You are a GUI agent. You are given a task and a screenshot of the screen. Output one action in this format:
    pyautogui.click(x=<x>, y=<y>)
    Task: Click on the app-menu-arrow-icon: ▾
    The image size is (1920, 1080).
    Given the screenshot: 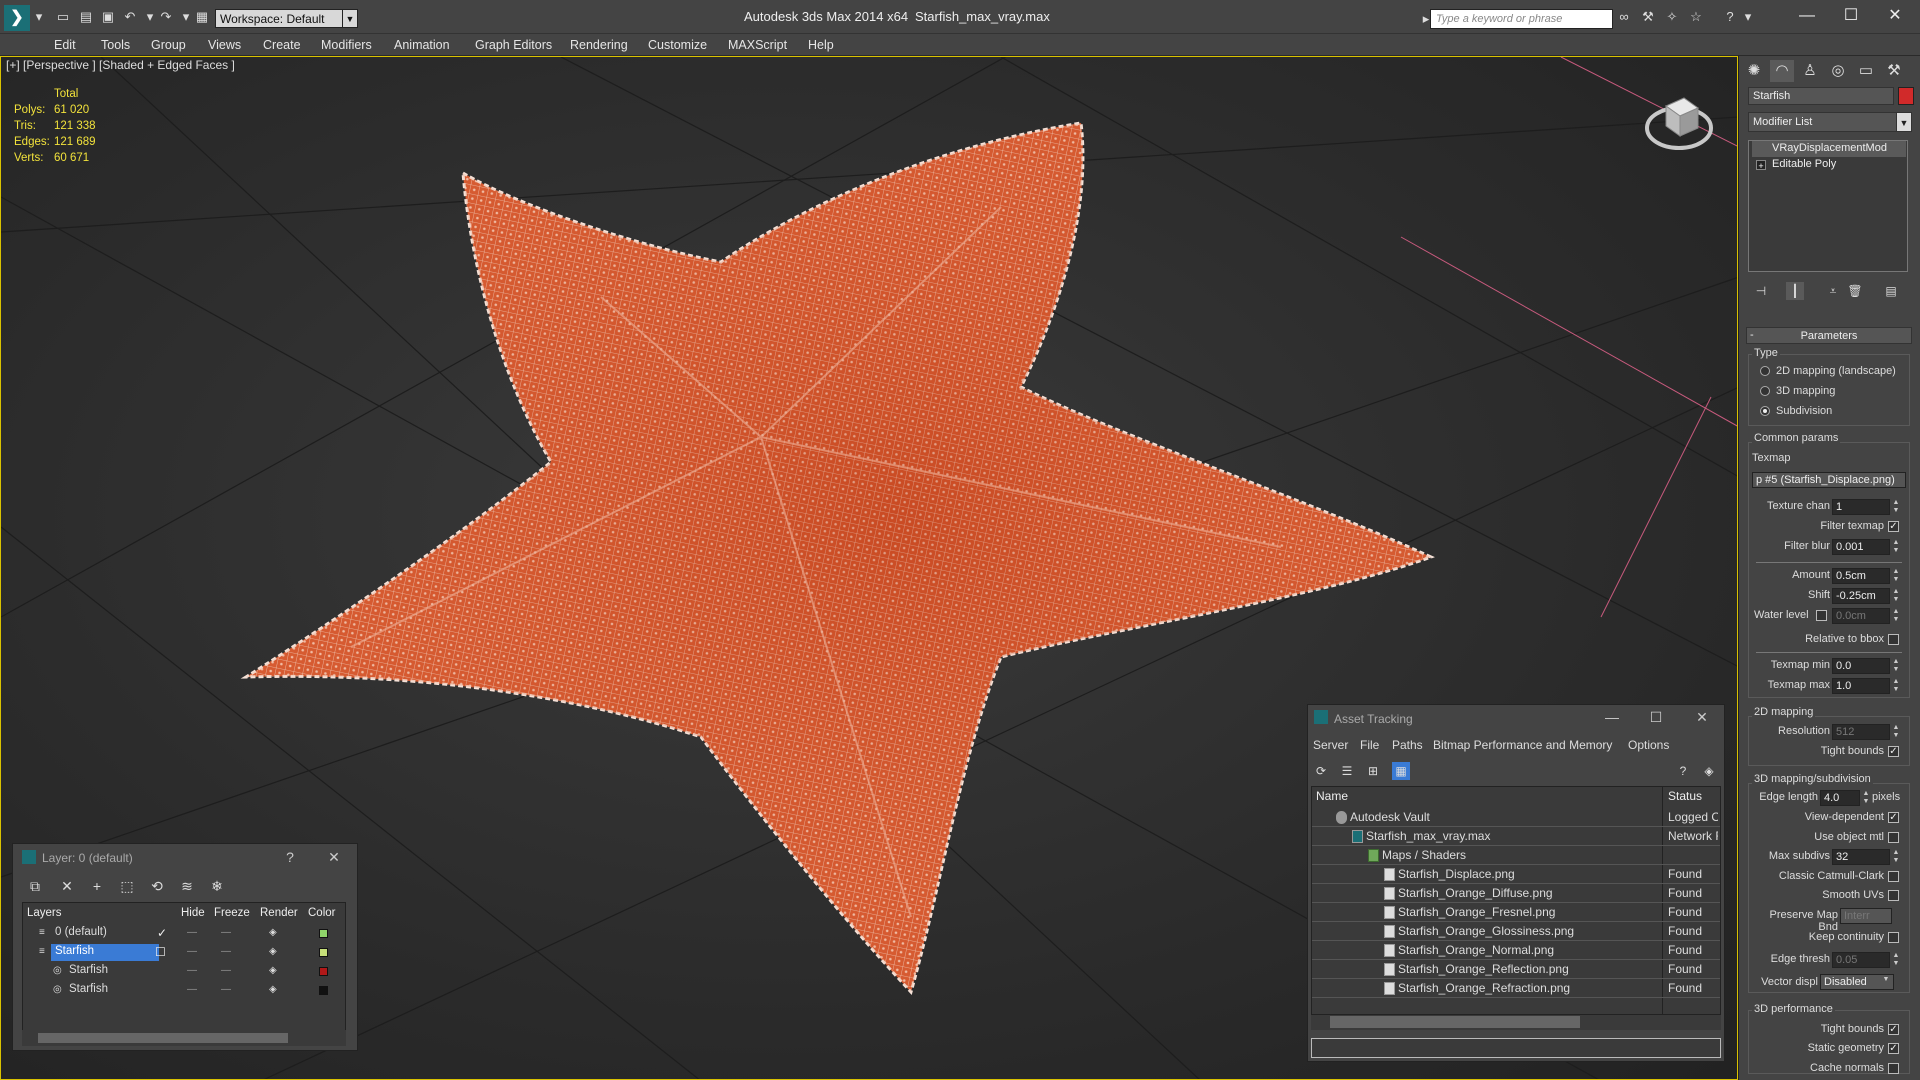 What is the action you would take?
    pyautogui.click(x=39, y=17)
    